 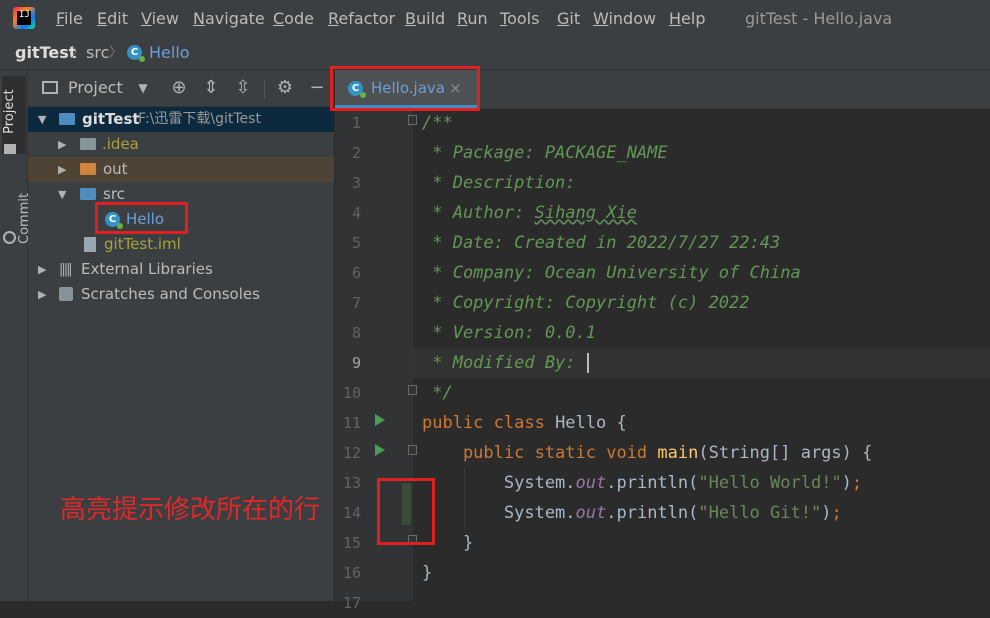 What do you see at coordinates (69, 18) in the screenshot?
I see `menu-file: File` at bounding box center [69, 18].